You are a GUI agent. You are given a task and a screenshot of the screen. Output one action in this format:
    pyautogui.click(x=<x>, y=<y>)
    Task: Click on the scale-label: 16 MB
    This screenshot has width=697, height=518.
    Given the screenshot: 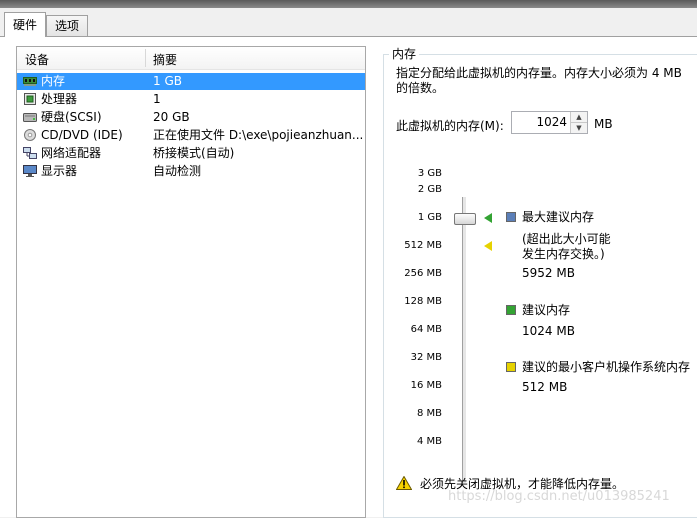 What is the action you would take?
    pyautogui.click(x=426, y=385)
    